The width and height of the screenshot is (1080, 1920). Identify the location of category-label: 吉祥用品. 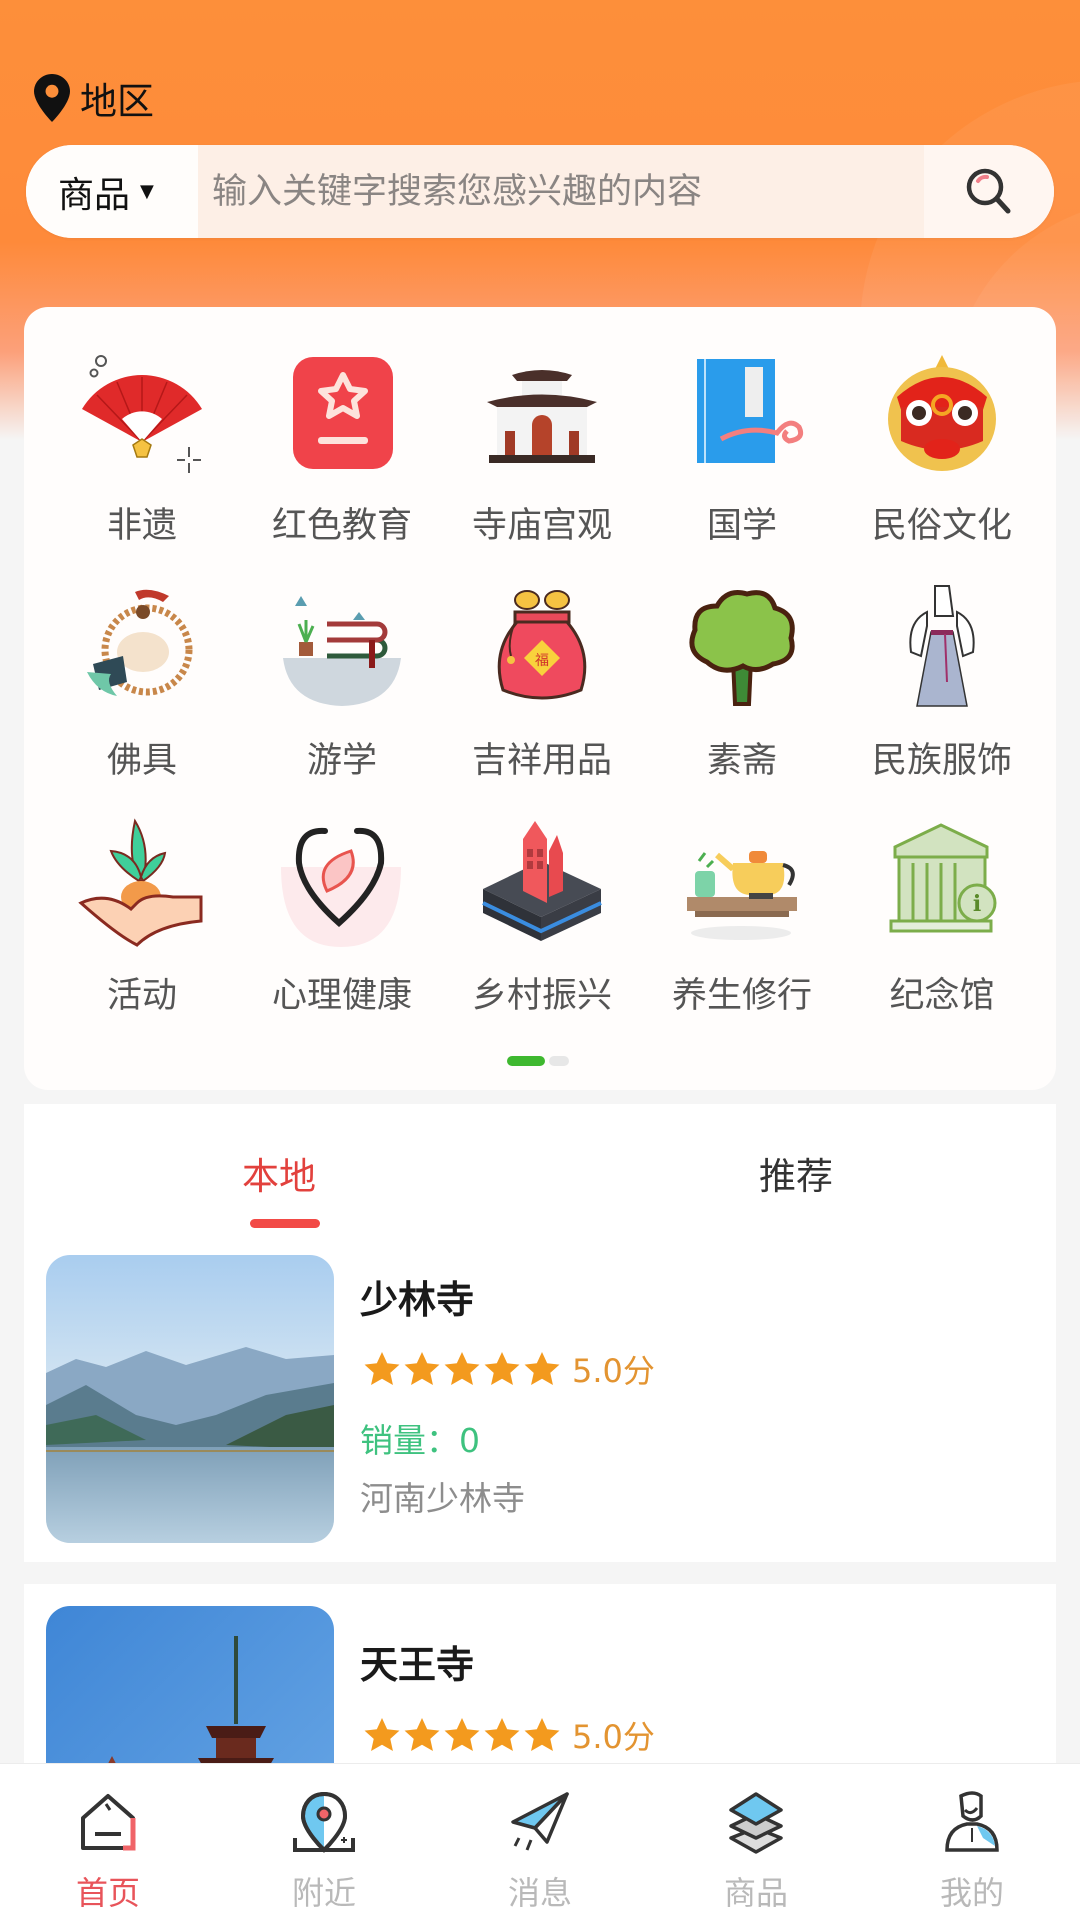
(541, 761).